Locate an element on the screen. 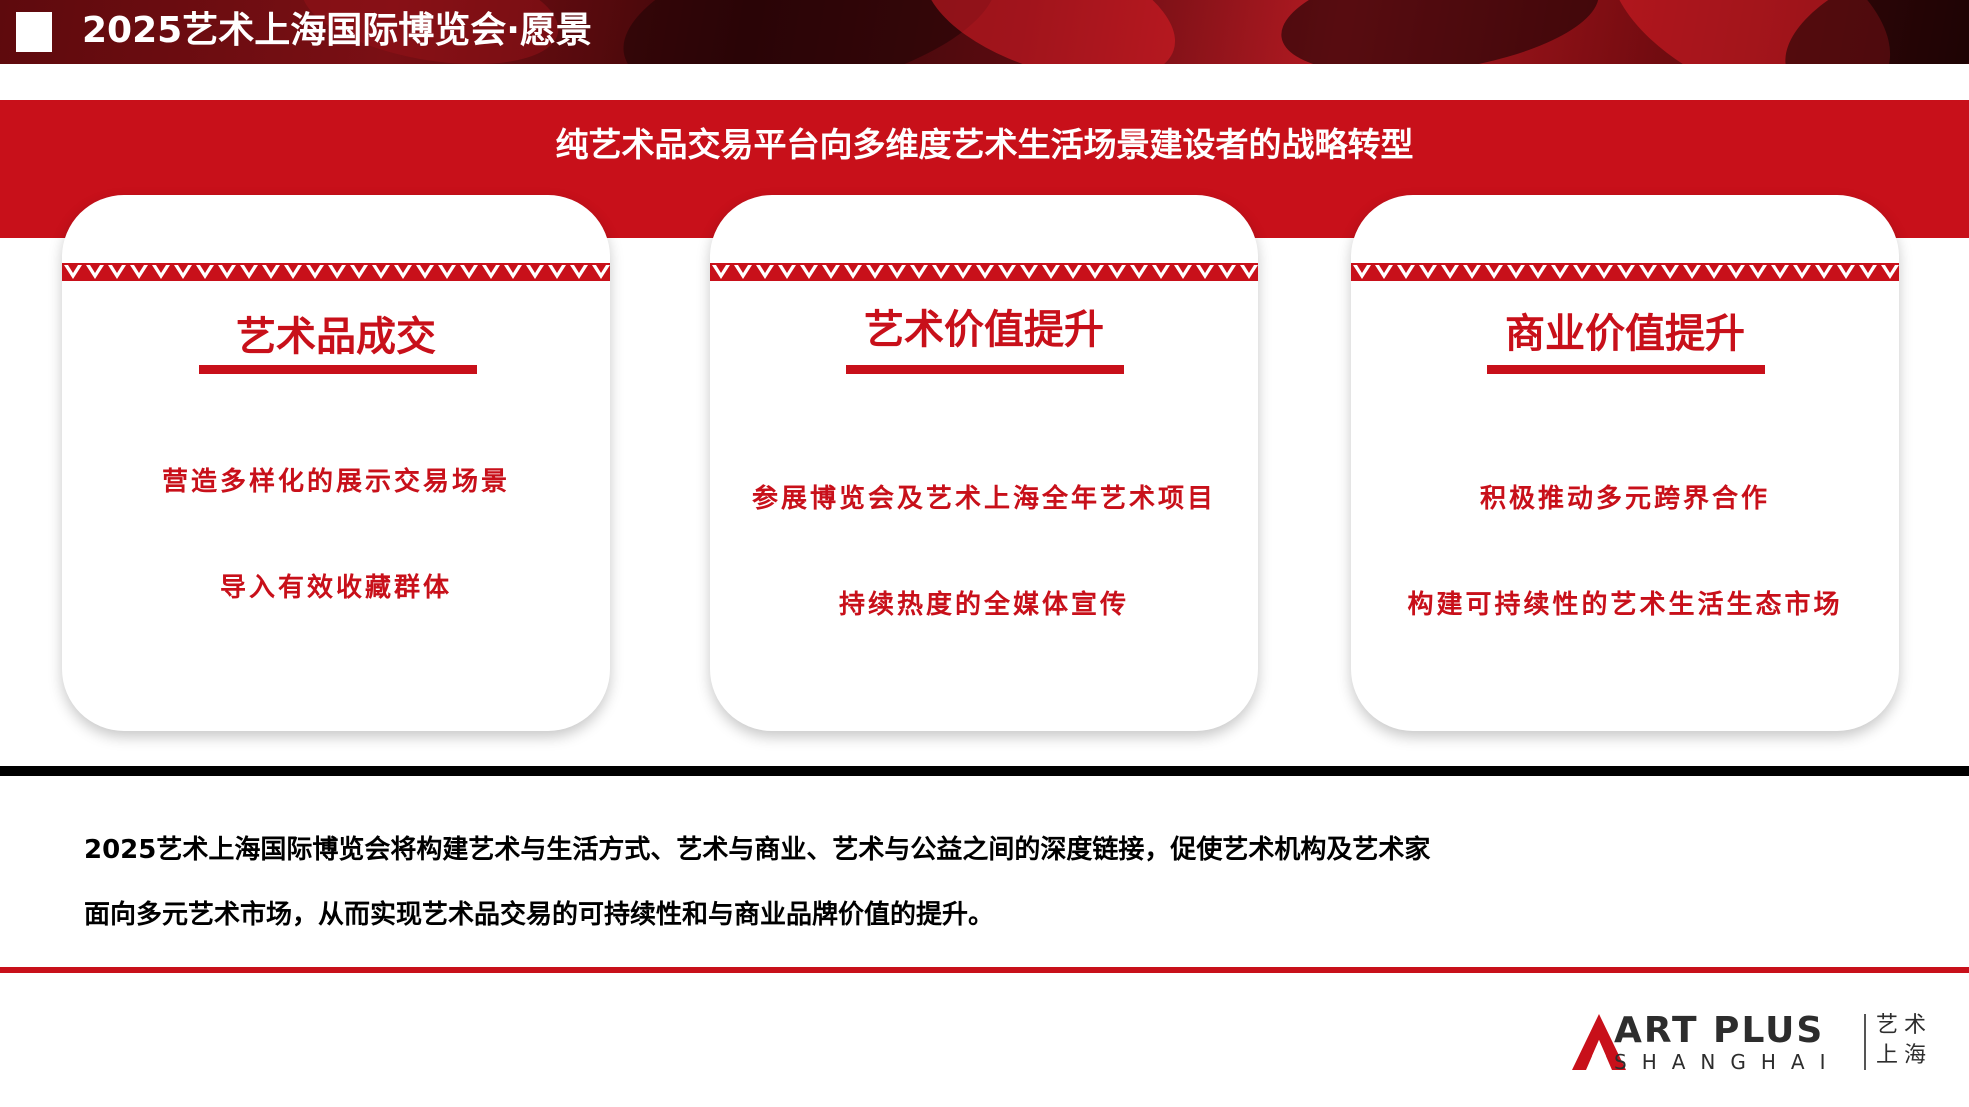  logo-divider is located at coordinates (1865, 1042).